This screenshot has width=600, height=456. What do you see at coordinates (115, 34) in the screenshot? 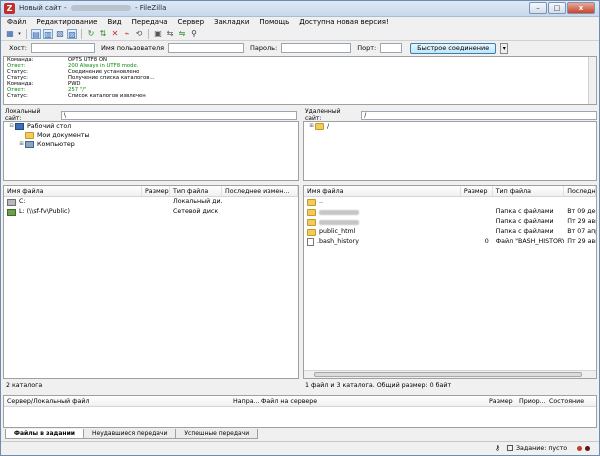
I see `cancel-icon: ✕` at bounding box center [115, 34].